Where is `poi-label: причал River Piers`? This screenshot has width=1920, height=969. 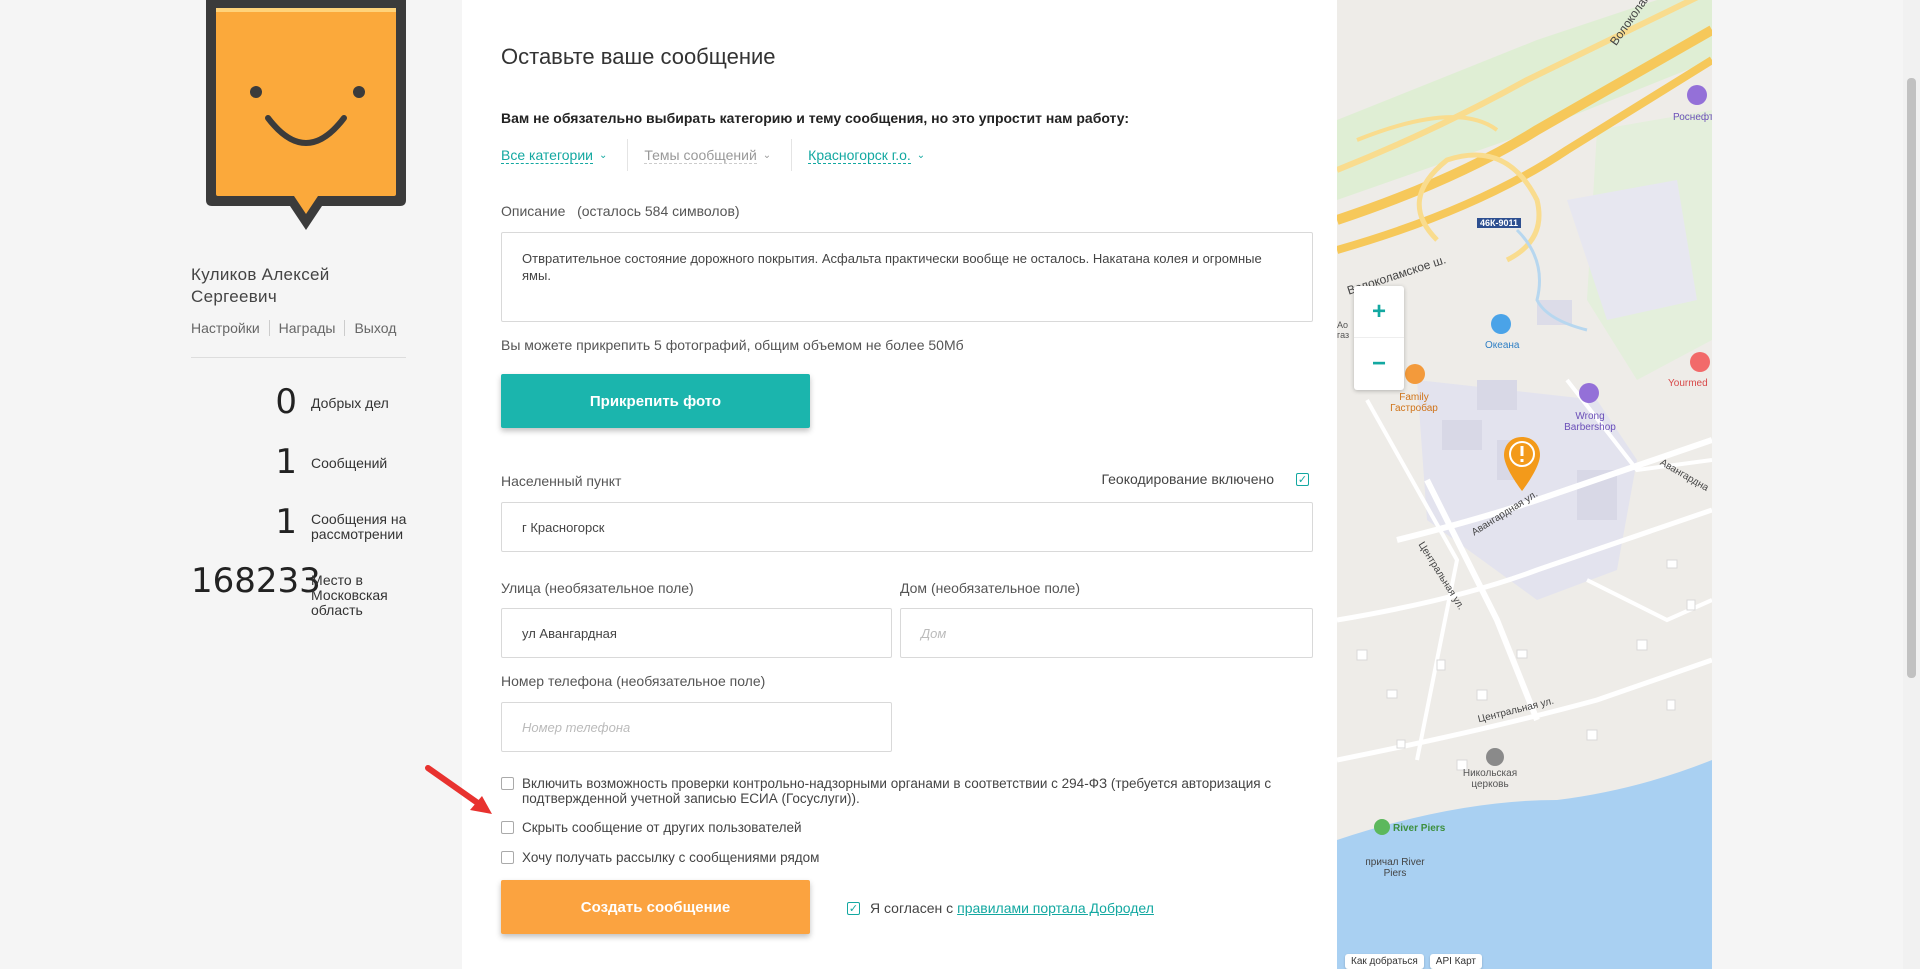
poi-label: причал River Piers is located at coordinates (1395, 868).